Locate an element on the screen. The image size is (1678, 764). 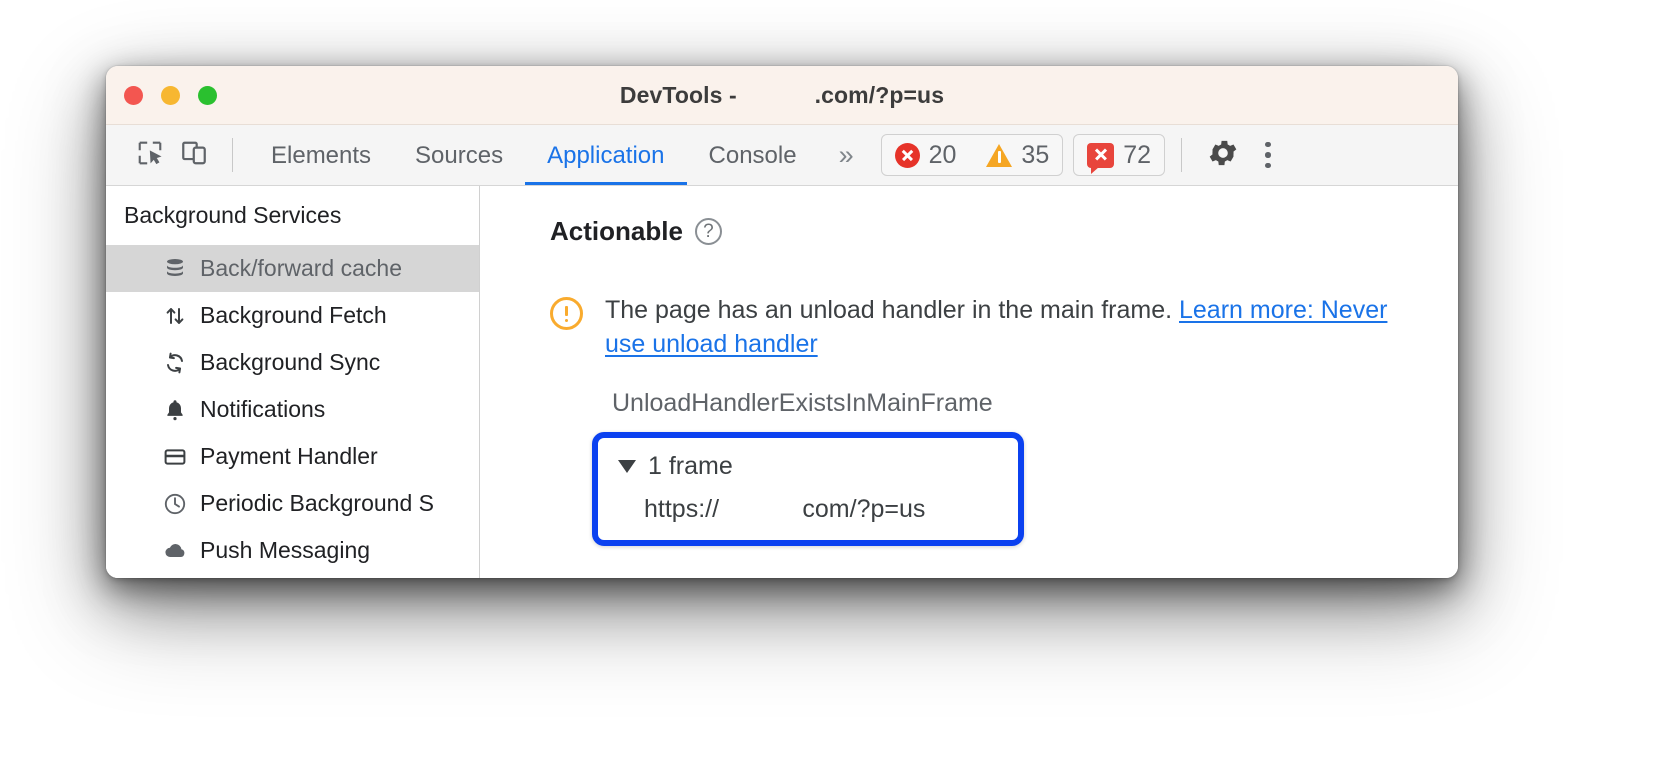
errors-warnings-counter: 20 35 is located at coordinates (972, 155).